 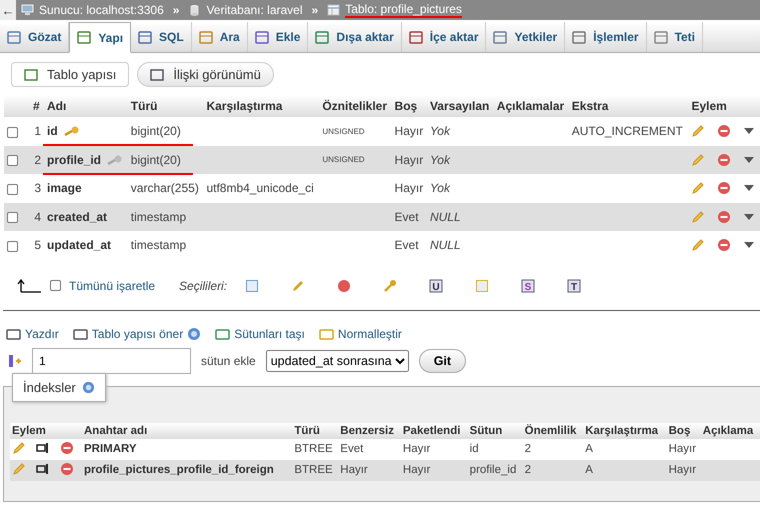 What do you see at coordinates (220, 37) in the screenshot?
I see `tab: Ara` at bounding box center [220, 37].